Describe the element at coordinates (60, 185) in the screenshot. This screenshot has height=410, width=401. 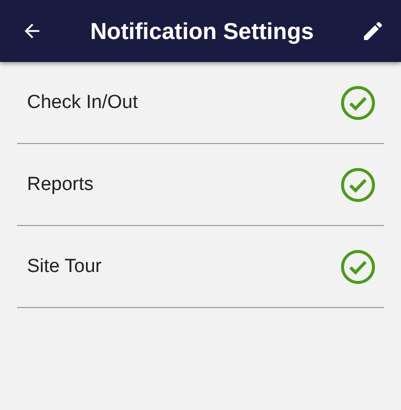
I see `setting-label: Reports` at that location.